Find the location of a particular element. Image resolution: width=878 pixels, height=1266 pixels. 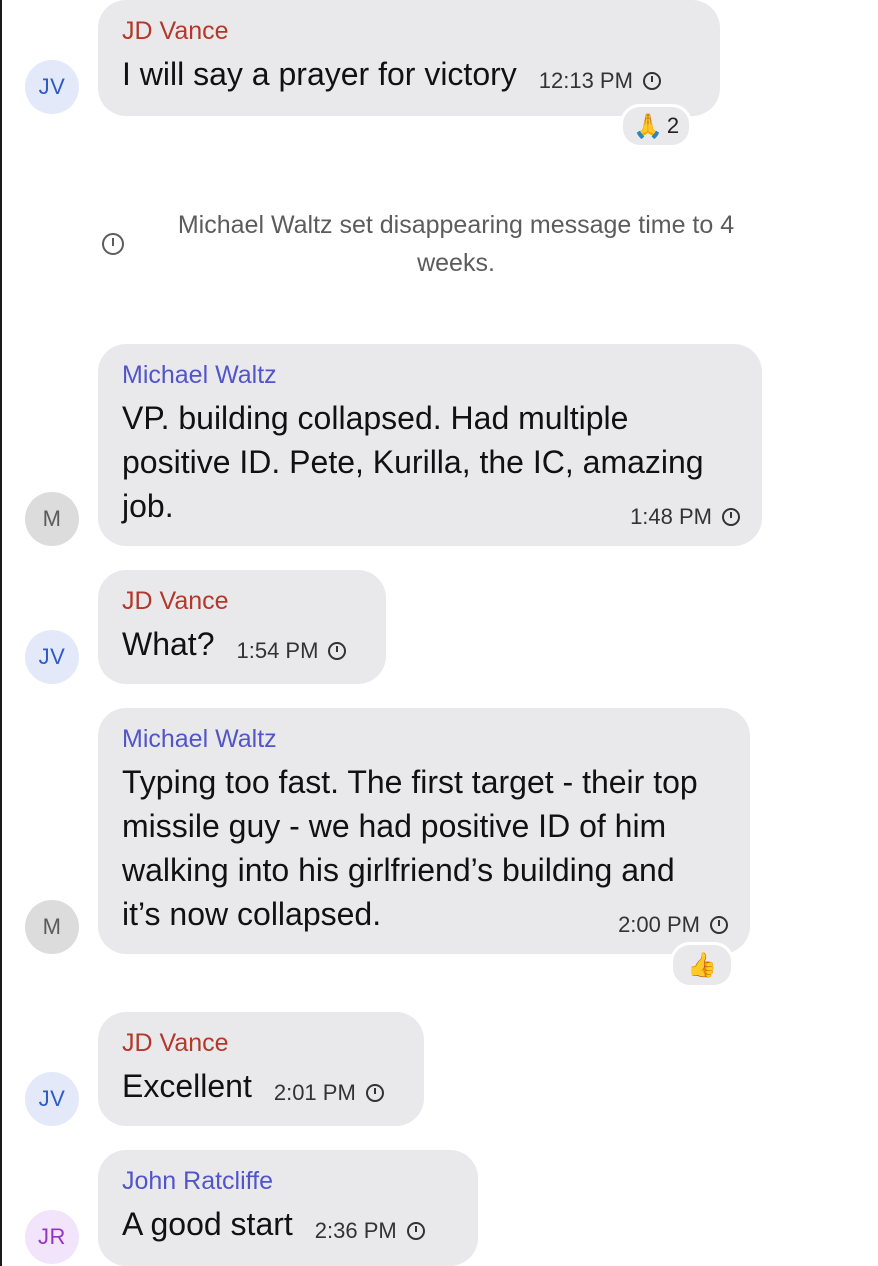

frame-edge is located at coordinates (1, 633).